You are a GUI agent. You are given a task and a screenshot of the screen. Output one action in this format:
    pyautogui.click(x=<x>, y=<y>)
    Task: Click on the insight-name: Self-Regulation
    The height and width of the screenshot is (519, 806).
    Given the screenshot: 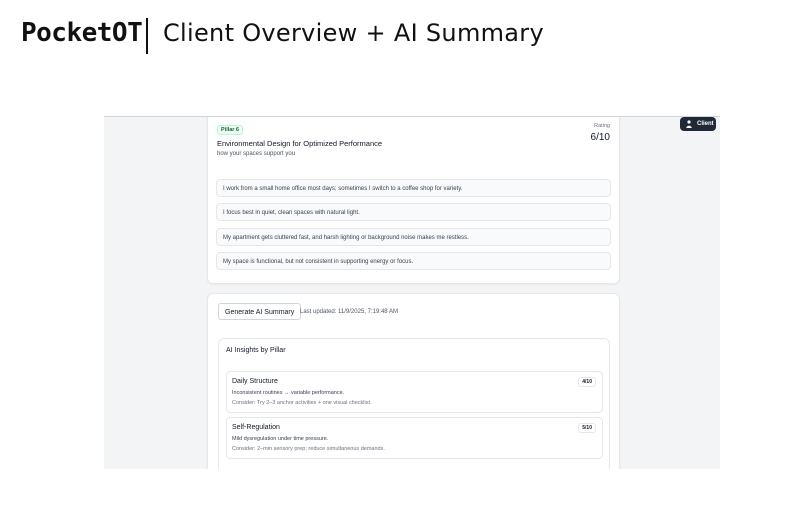 What is the action you would take?
    pyautogui.click(x=256, y=427)
    